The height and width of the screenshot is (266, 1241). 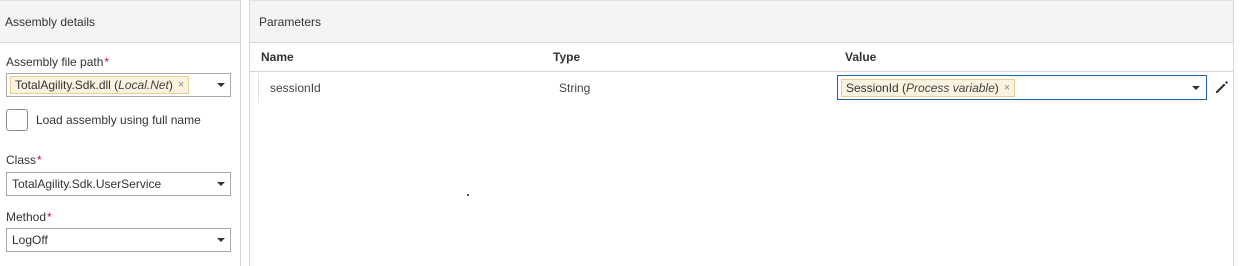 I want to click on parameters-header: Parameters, so click(x=741, y=21).